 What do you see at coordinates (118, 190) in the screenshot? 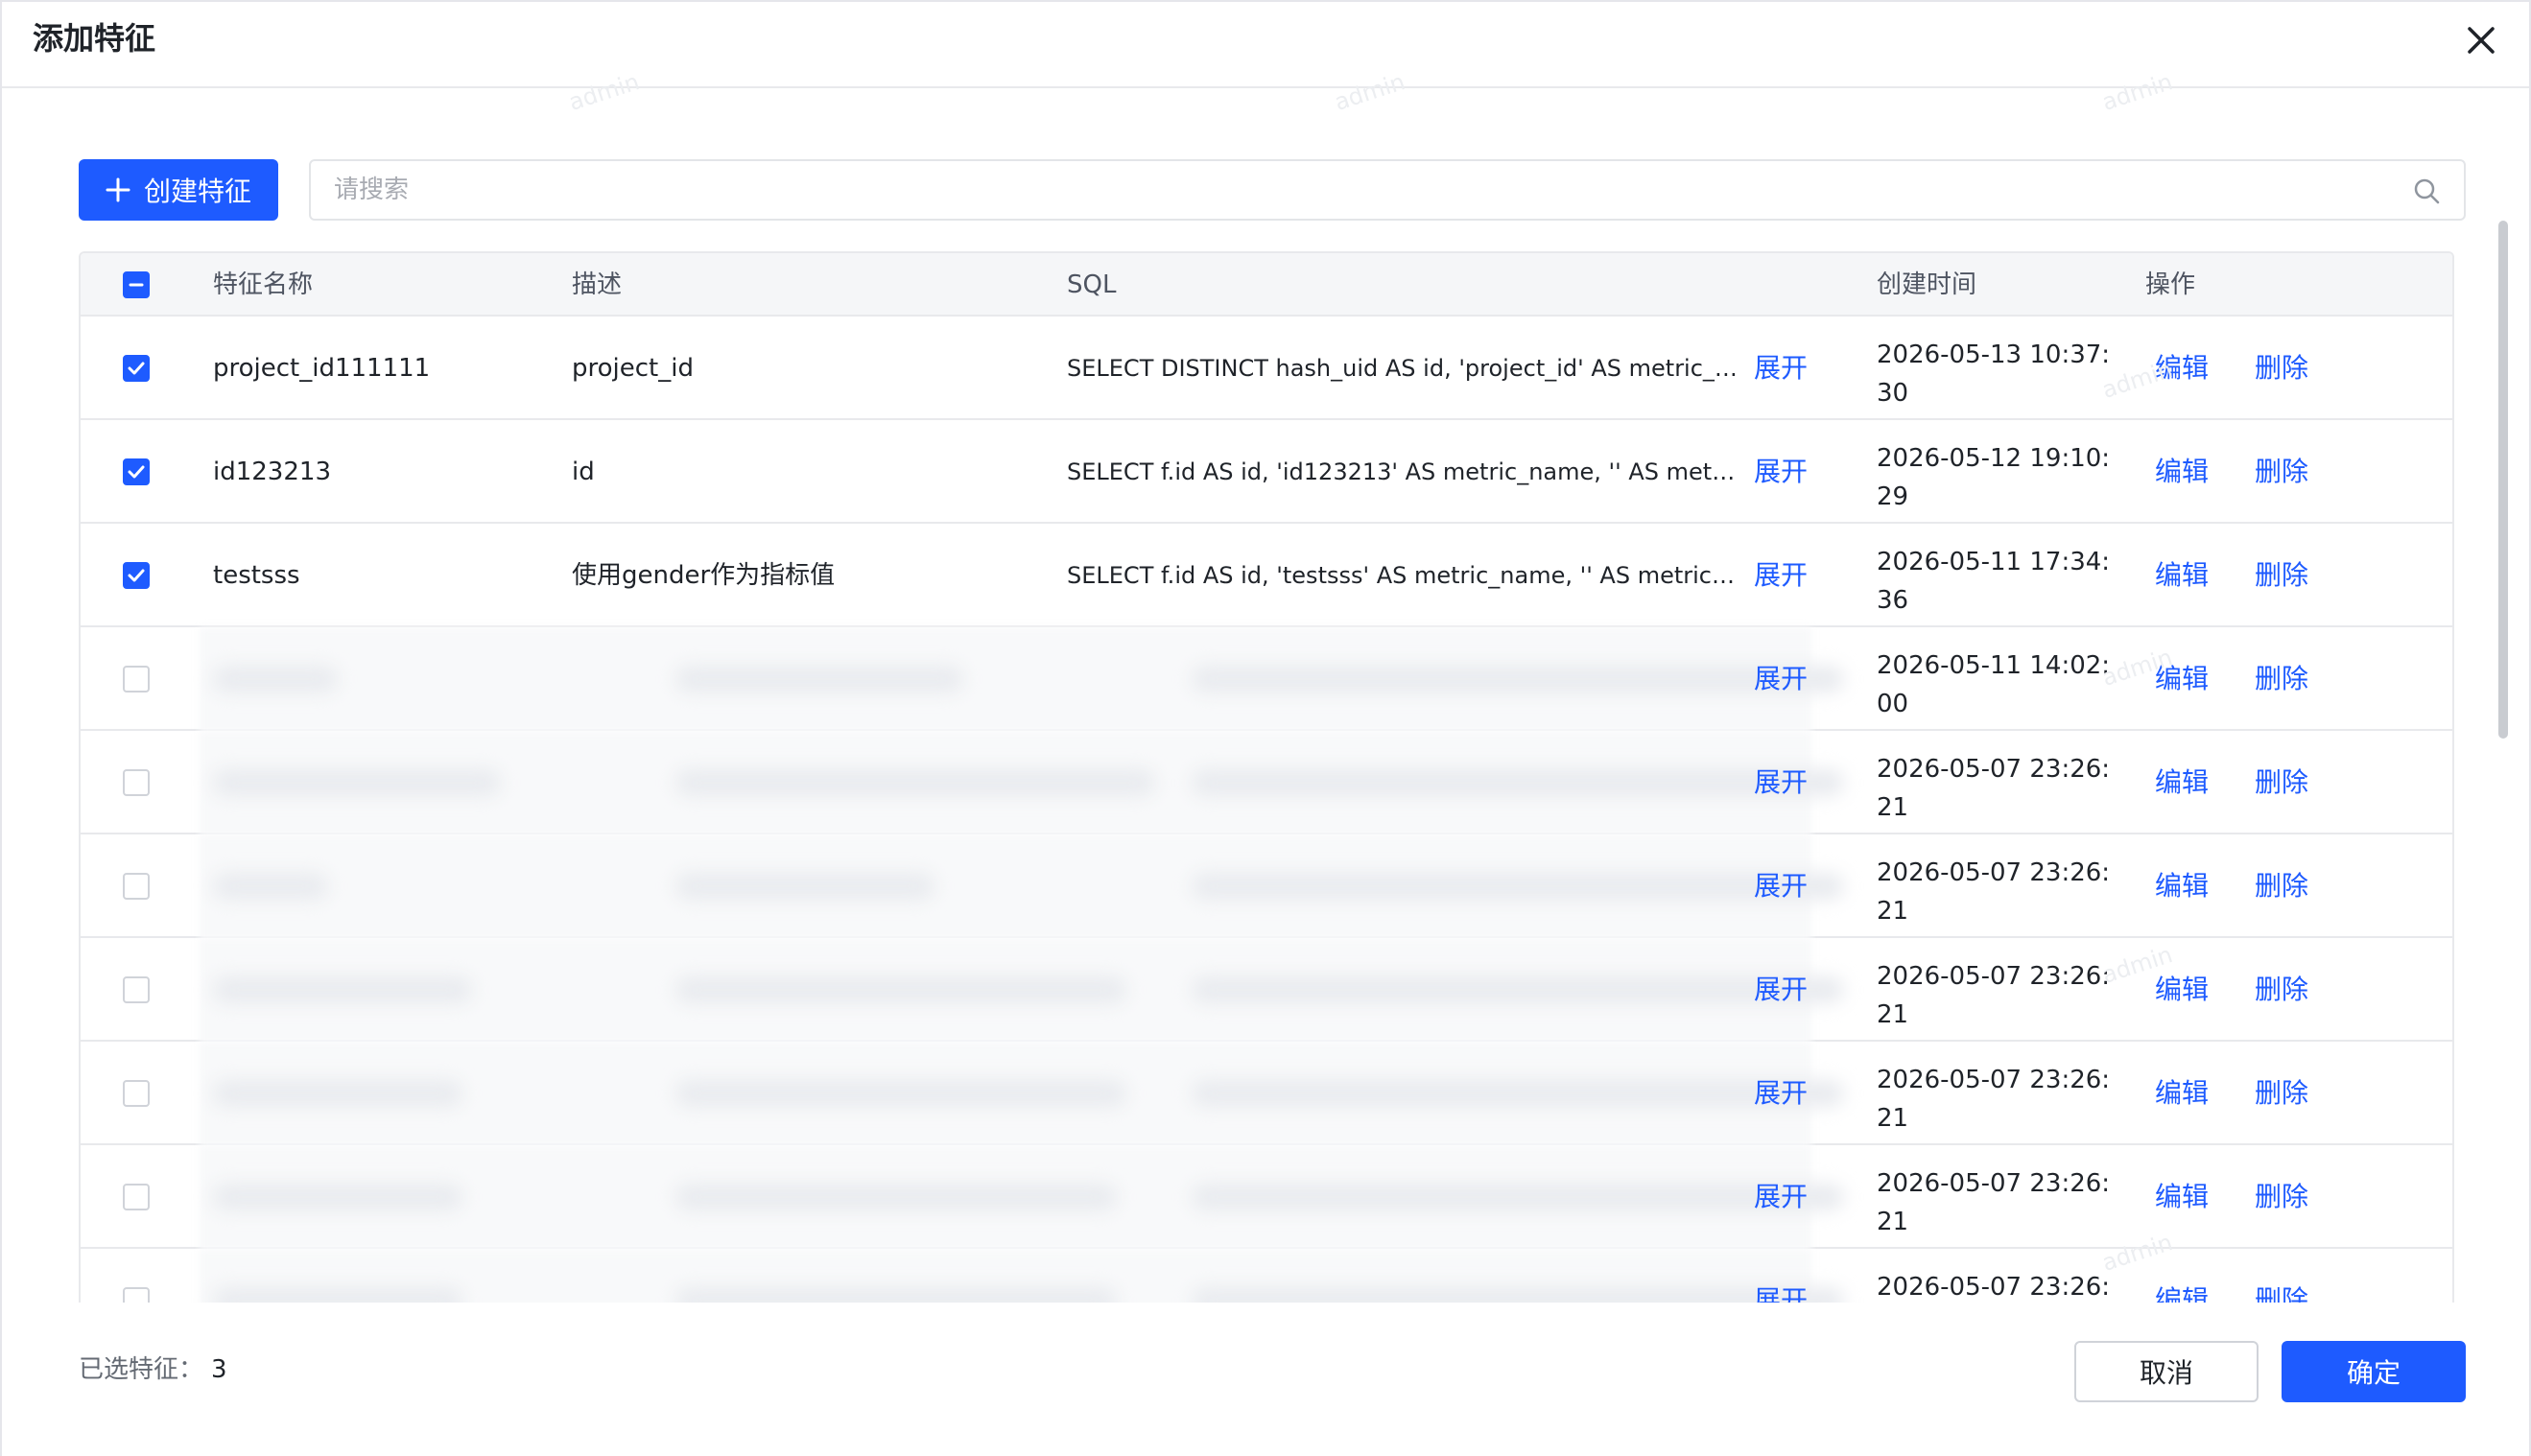
I see `plus-icon` at bounding box center [118, 190].